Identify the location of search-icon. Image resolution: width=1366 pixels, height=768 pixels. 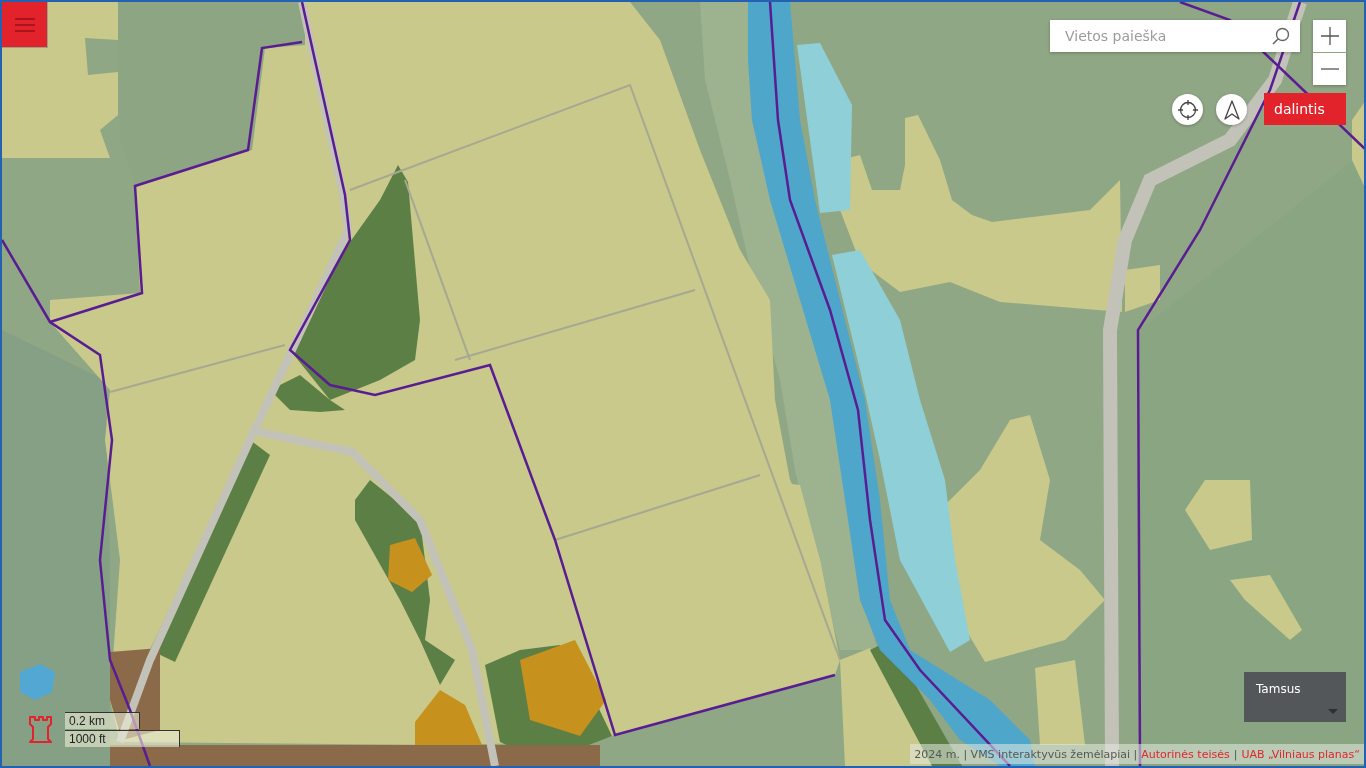
(1281, 36).